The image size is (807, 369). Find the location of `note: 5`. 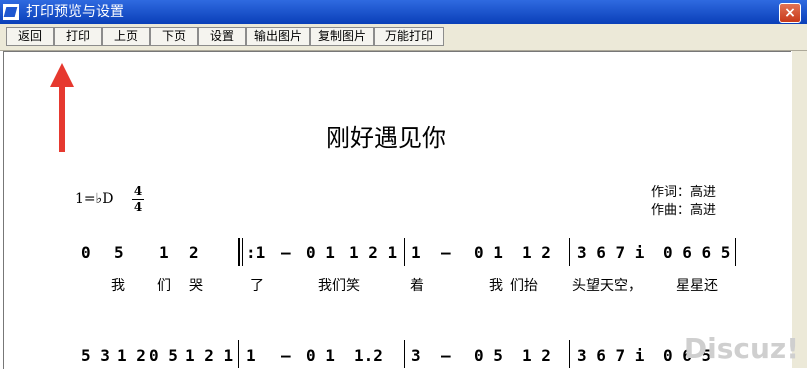

note: 5 is located at coordinates (119, 252).